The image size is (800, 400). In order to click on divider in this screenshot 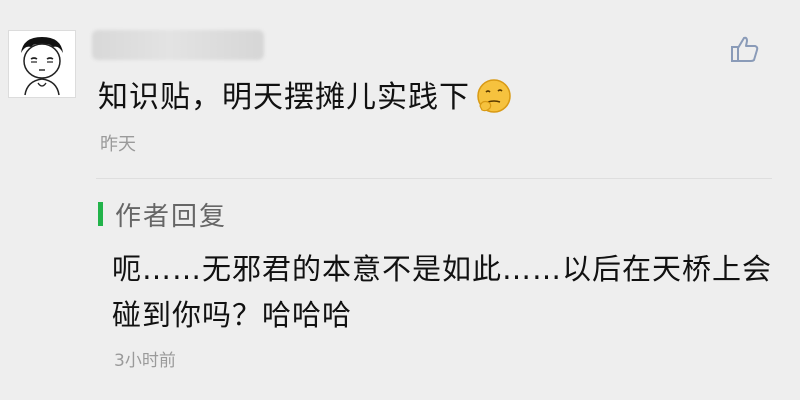, I will do `click(434, 178)`.